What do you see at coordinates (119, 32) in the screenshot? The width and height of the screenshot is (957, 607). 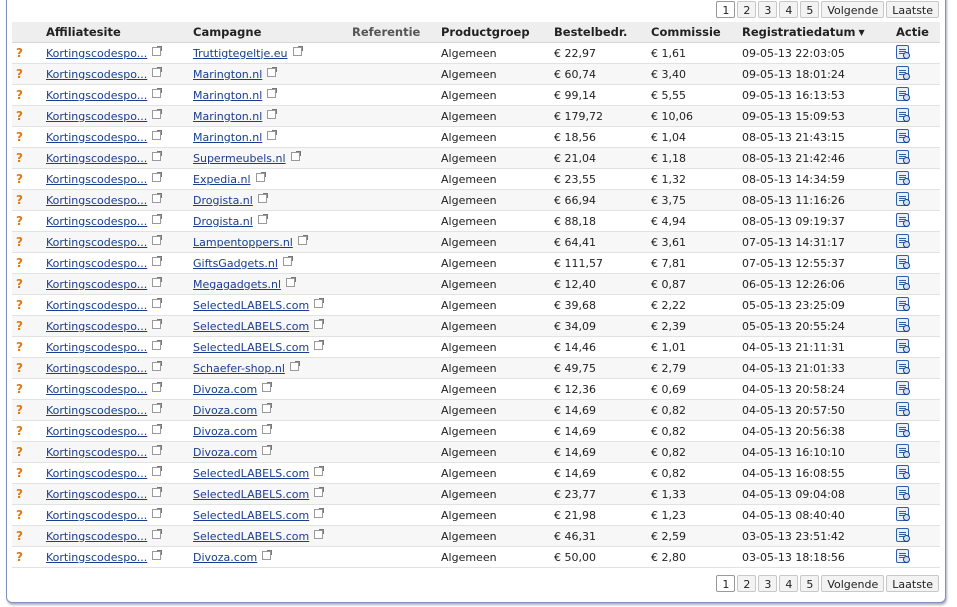 I see `affiliatesite-column-header: Affiliatesite` at bounding box center [119, 32].